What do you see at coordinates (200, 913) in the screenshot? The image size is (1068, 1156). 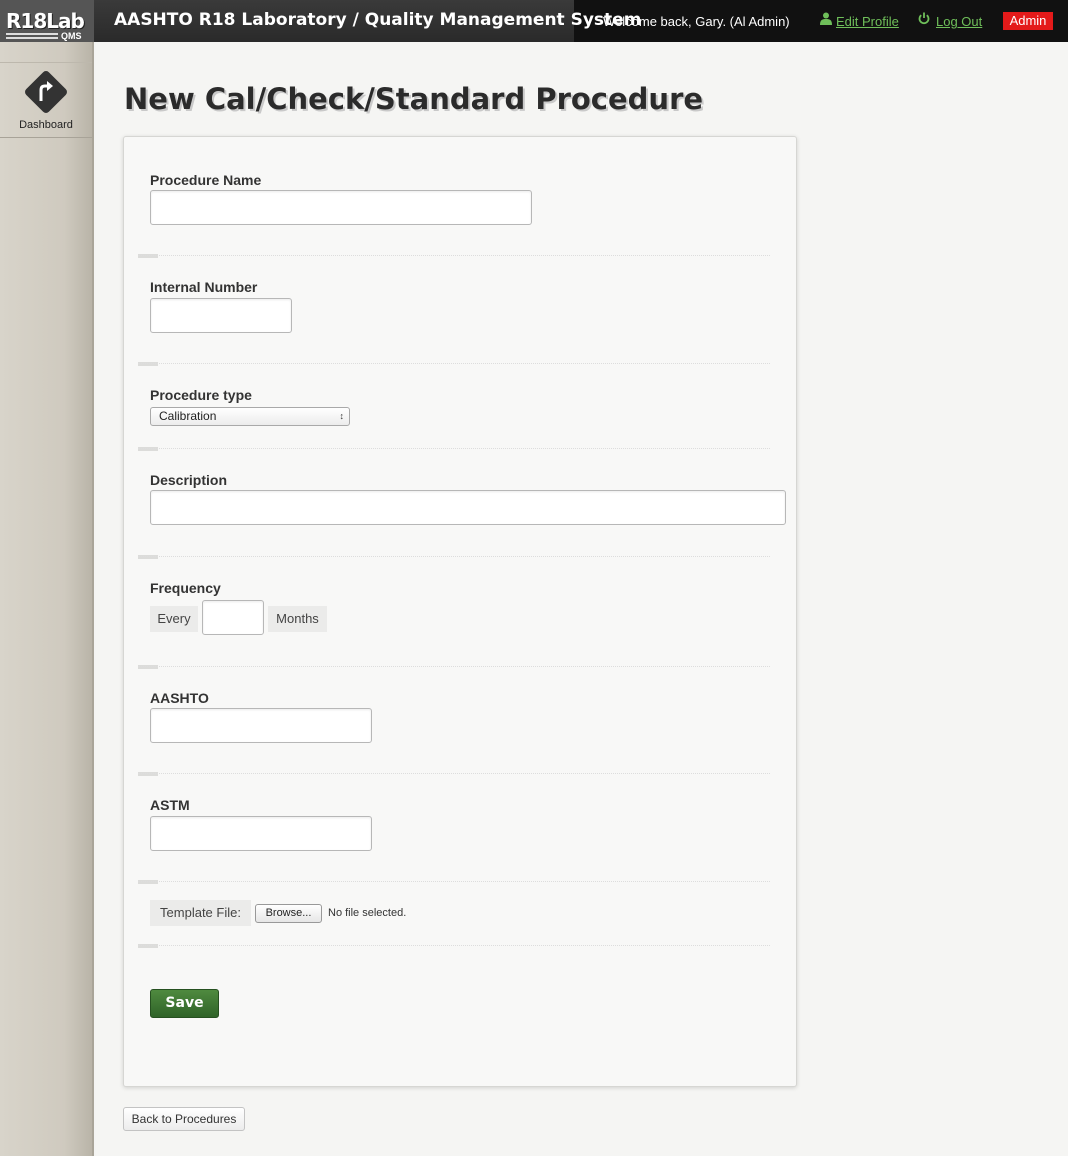 I see `template-file-label: Template File:` at bounding box center [200, 913].